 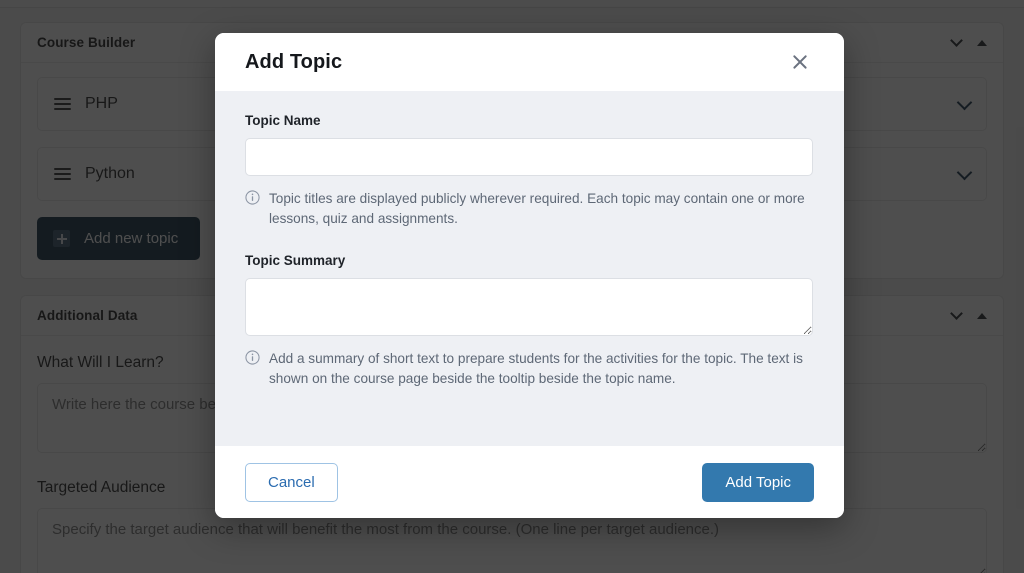 I want to click on topic-name-input, so click(x=529, y=157).